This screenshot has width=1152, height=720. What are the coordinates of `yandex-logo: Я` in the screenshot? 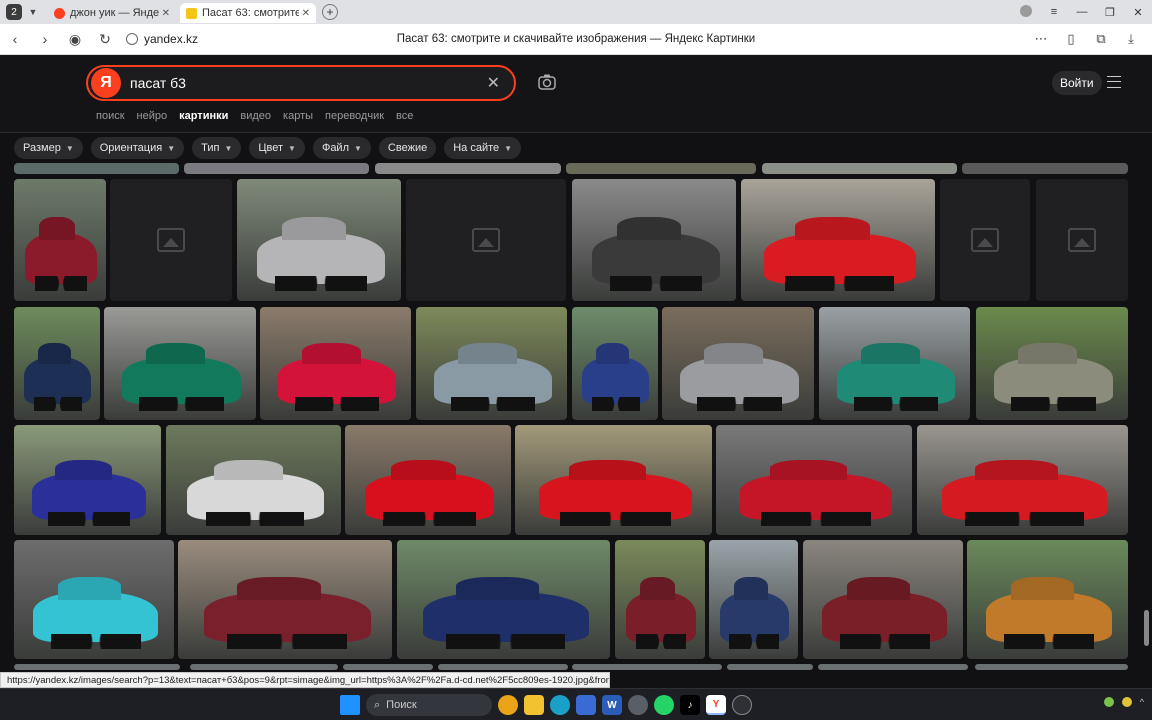 It's located at (106, 83).